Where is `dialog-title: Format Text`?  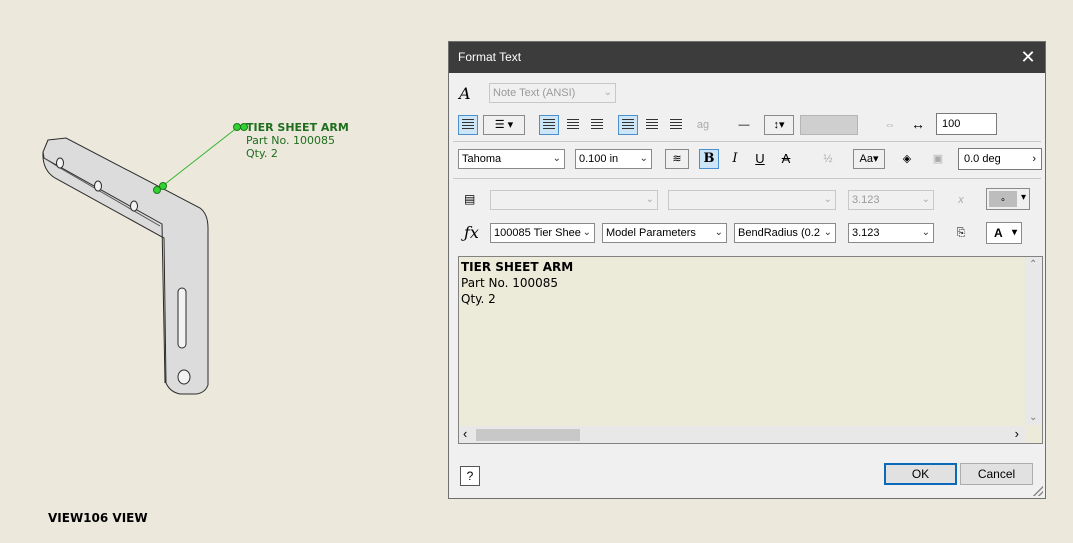 dialog-title: Format Text is located at coordinates (490, 57).